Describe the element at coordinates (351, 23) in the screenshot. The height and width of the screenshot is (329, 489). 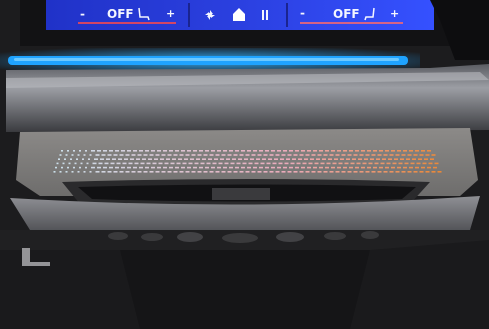
I see `passenger-temp-bar` at that location.